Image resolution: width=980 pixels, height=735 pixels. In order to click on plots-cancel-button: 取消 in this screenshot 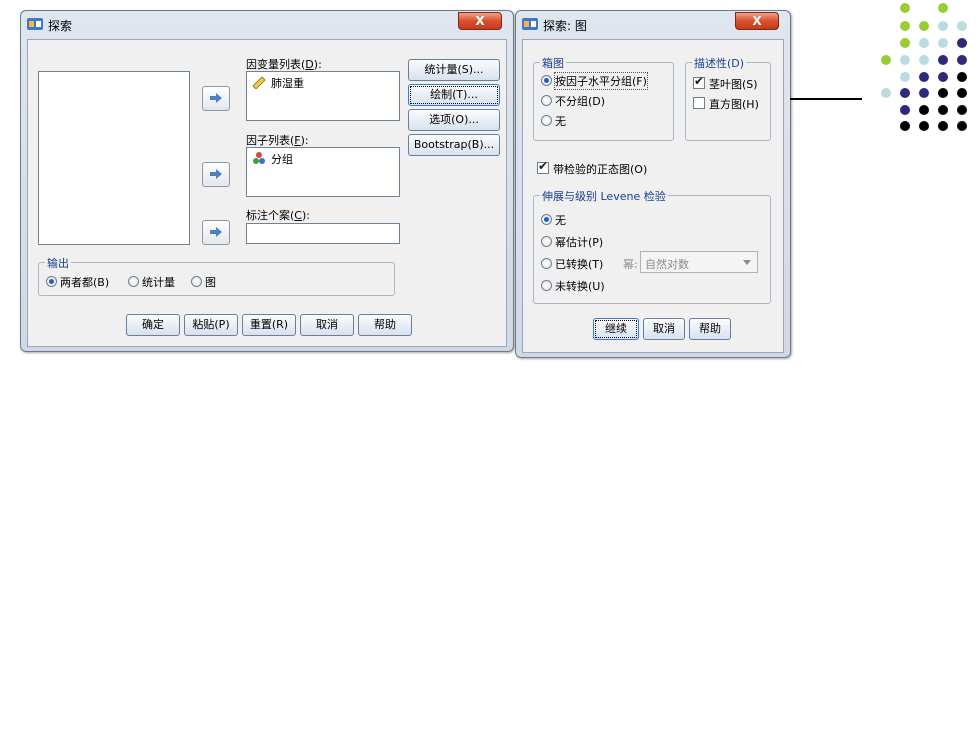, I will do `click(664, 329)`.